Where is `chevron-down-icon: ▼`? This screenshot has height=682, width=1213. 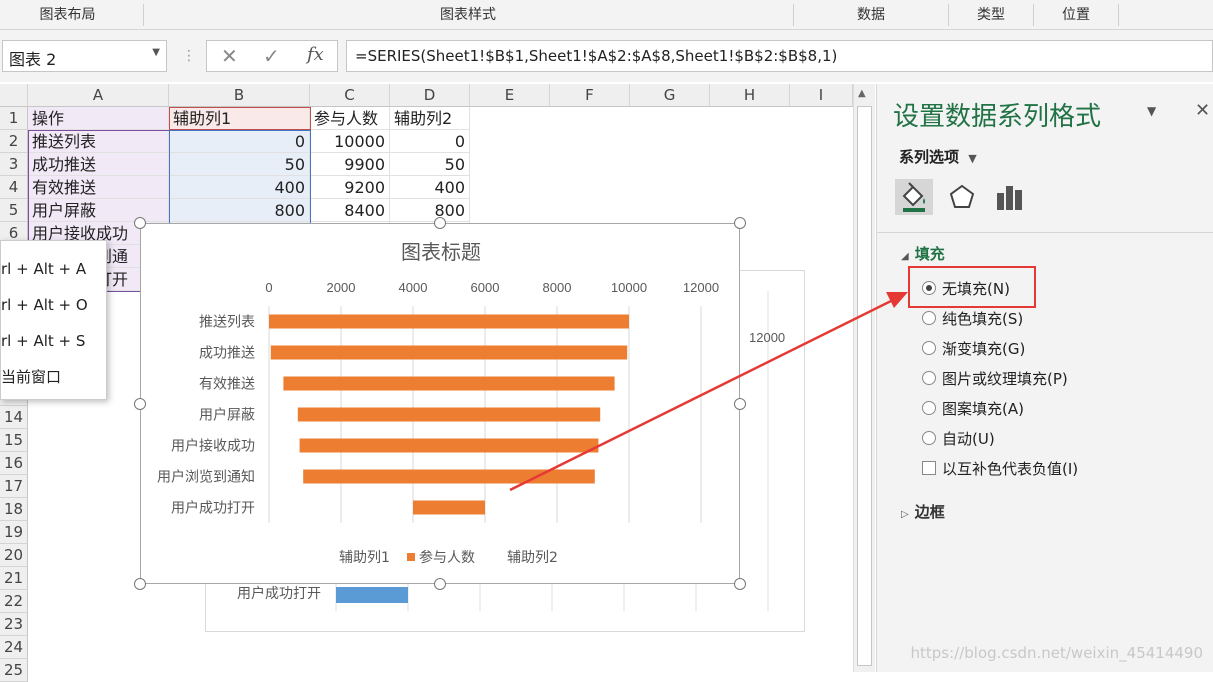 chevron-down-icon: ▼ is located at coordinates (156, 52).